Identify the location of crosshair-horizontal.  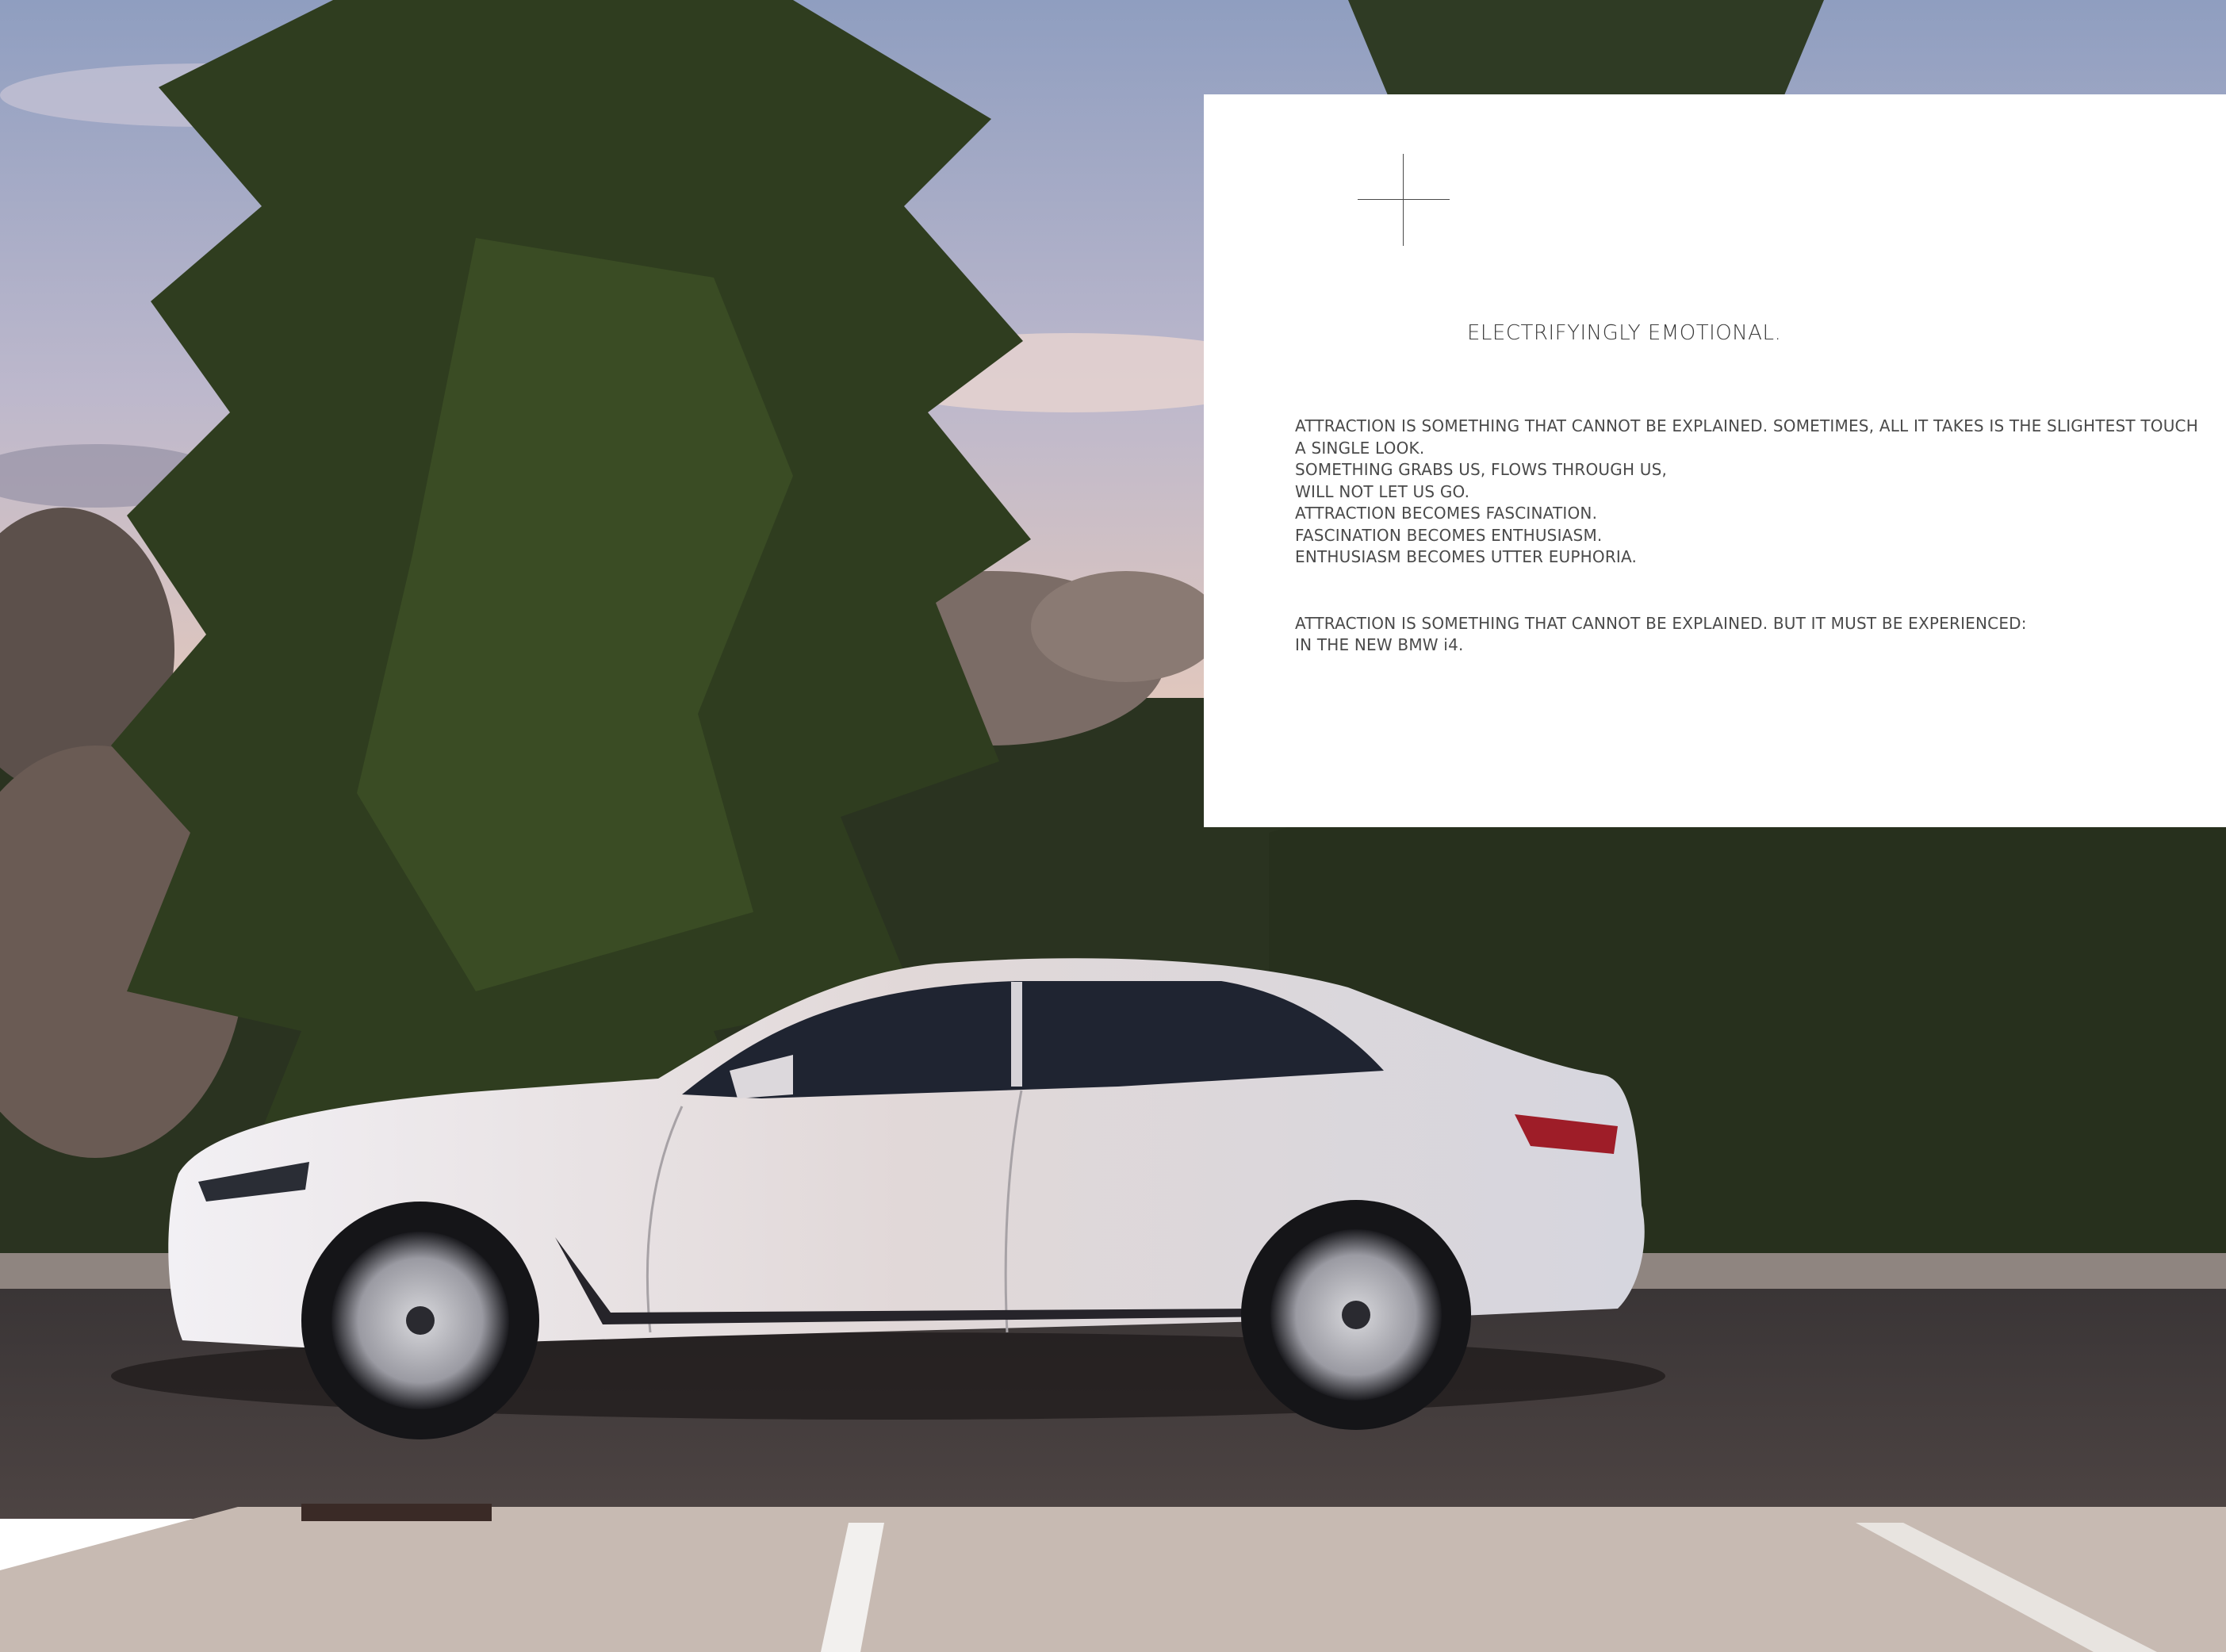
(1404, 199).